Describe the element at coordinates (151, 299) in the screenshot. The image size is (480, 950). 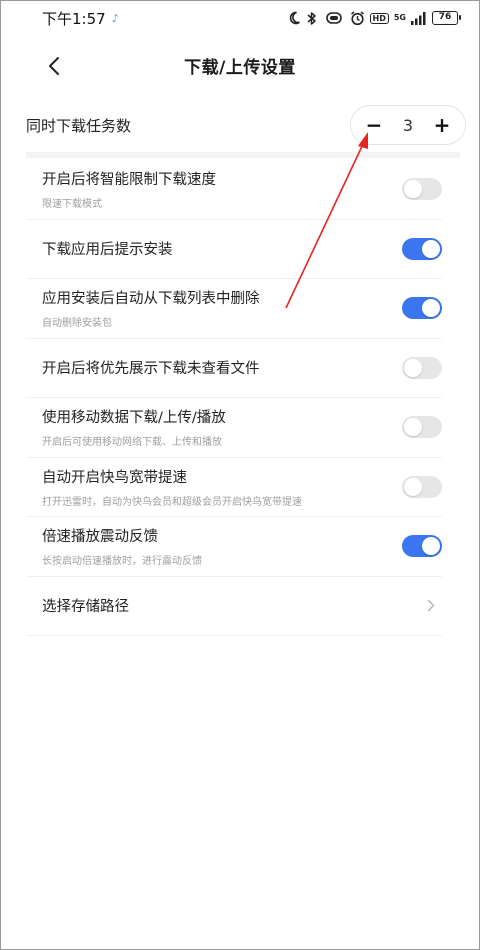
I see `setting-title: 应用安装后自动从下载列表中删除` at that location.